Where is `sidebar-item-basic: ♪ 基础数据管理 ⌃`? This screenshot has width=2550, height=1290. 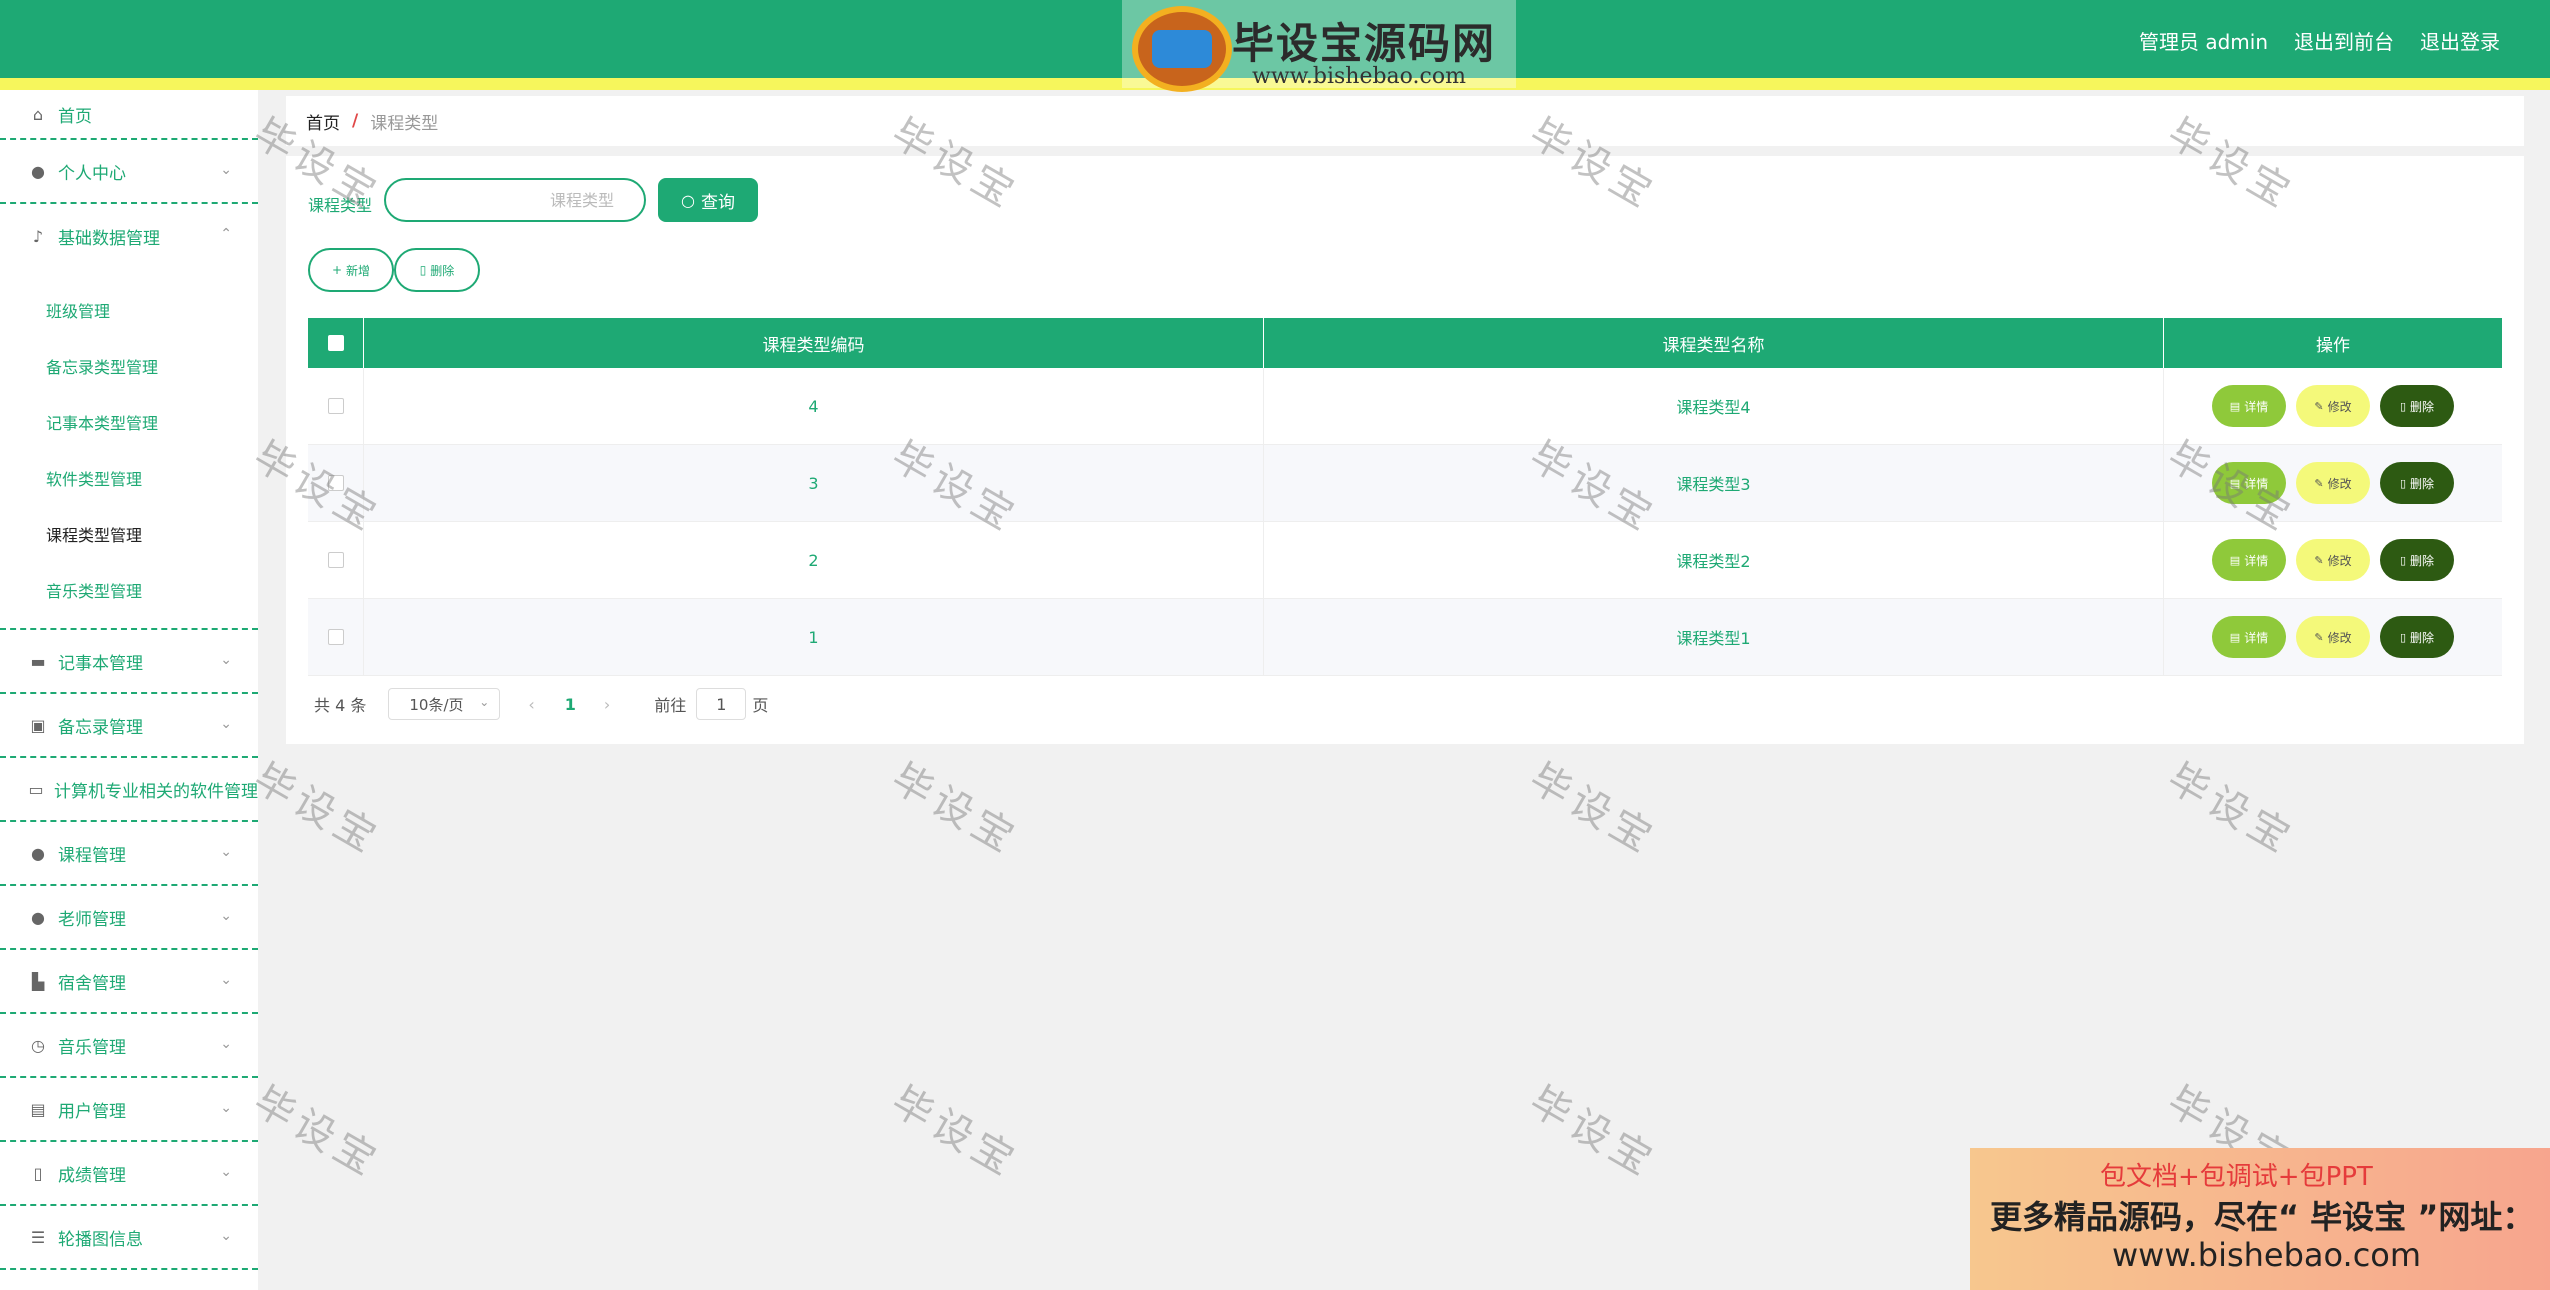 sidebar-item-basic: ♪ 基础数据管理 ⌃ is located at coordinates (129, 236).